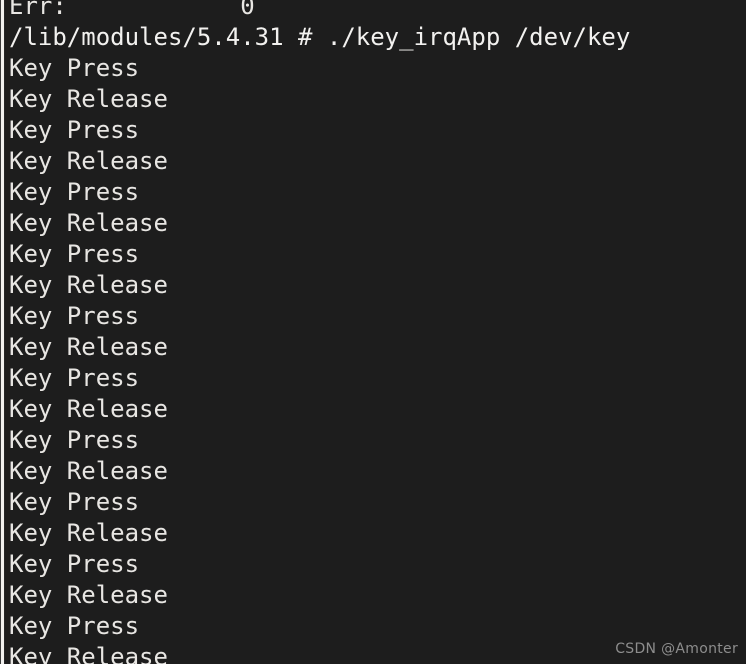 Image resolution: width=746 pixels, height=664 pixels. I want to click on status-line-err: Err: 0, so click(377, 11).